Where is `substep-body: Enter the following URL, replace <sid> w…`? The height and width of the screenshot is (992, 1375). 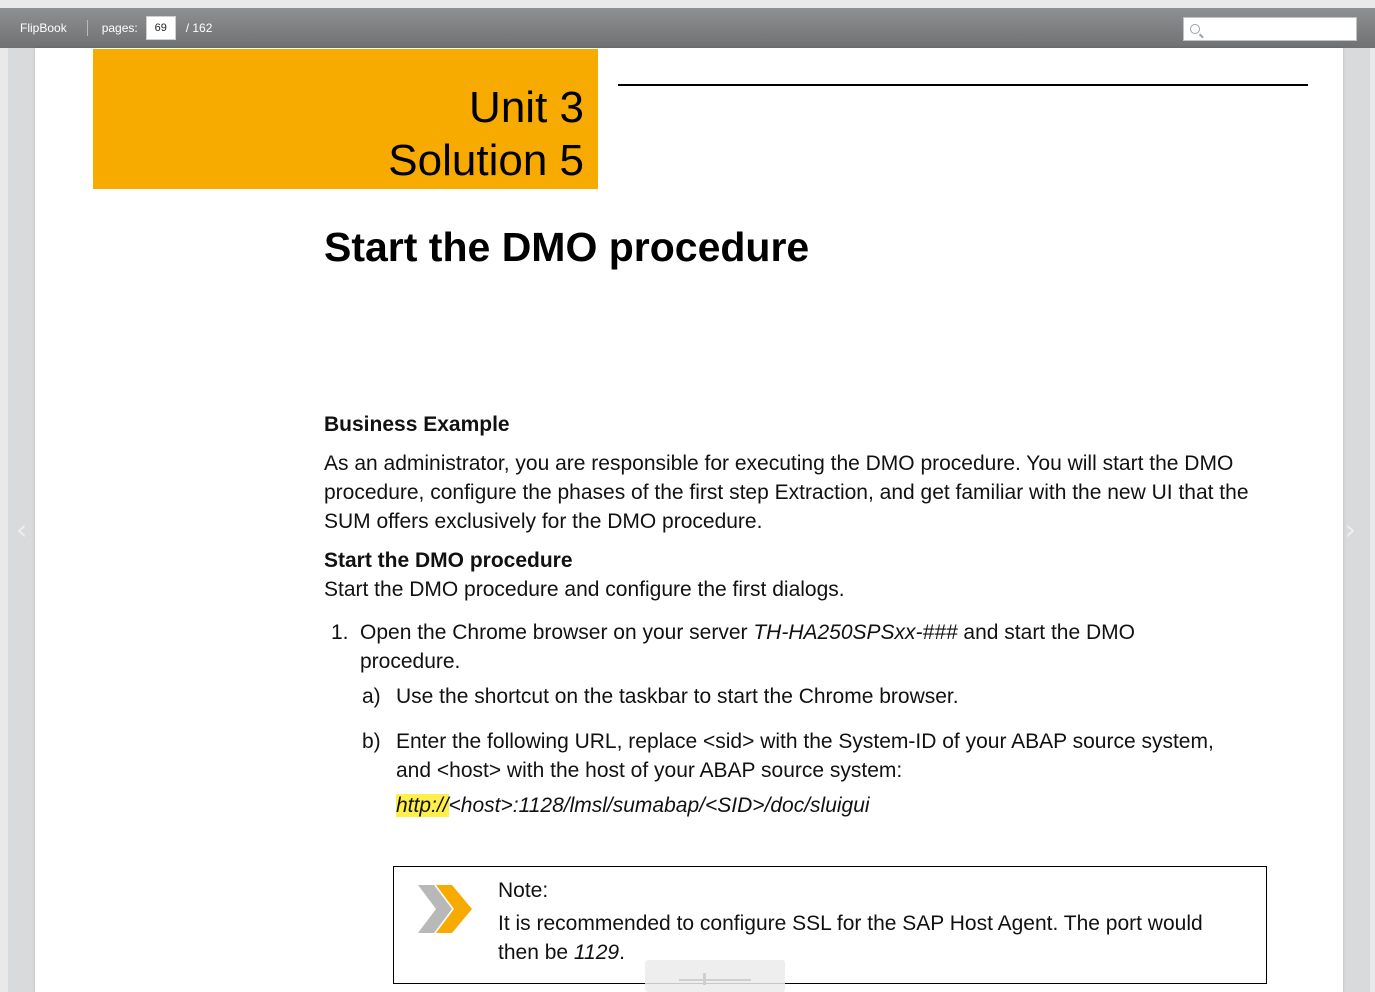
substep-body: Enter the following URL, replace <sid> w… is located at coordinates (811, 773).